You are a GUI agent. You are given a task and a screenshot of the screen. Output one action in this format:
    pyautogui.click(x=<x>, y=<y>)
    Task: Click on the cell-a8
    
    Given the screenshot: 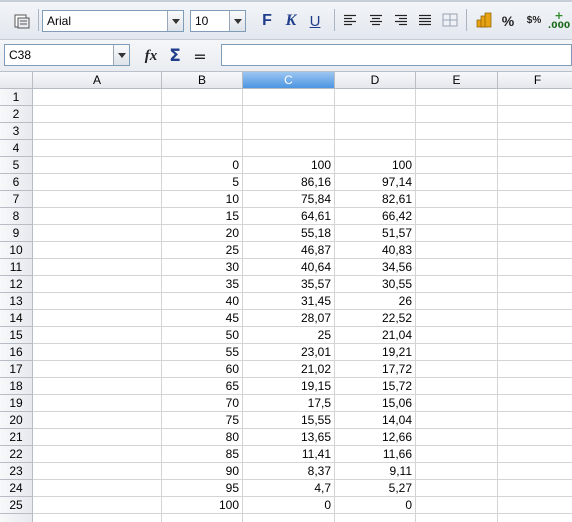 What is the action you would take?
    pyautogui.click(x=97, y=216)
    